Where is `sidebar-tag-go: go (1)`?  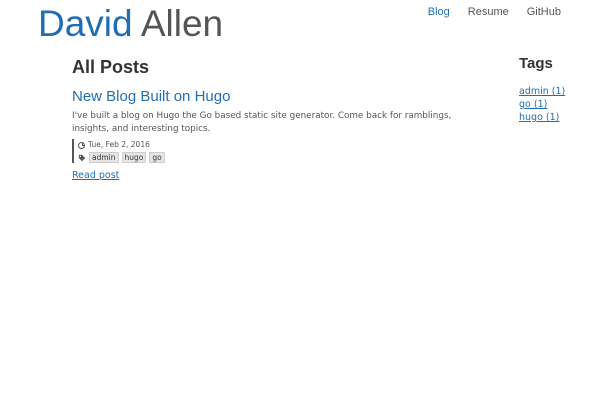 sidebar-tag-go: go (1) is located at coordinates (533, 104).